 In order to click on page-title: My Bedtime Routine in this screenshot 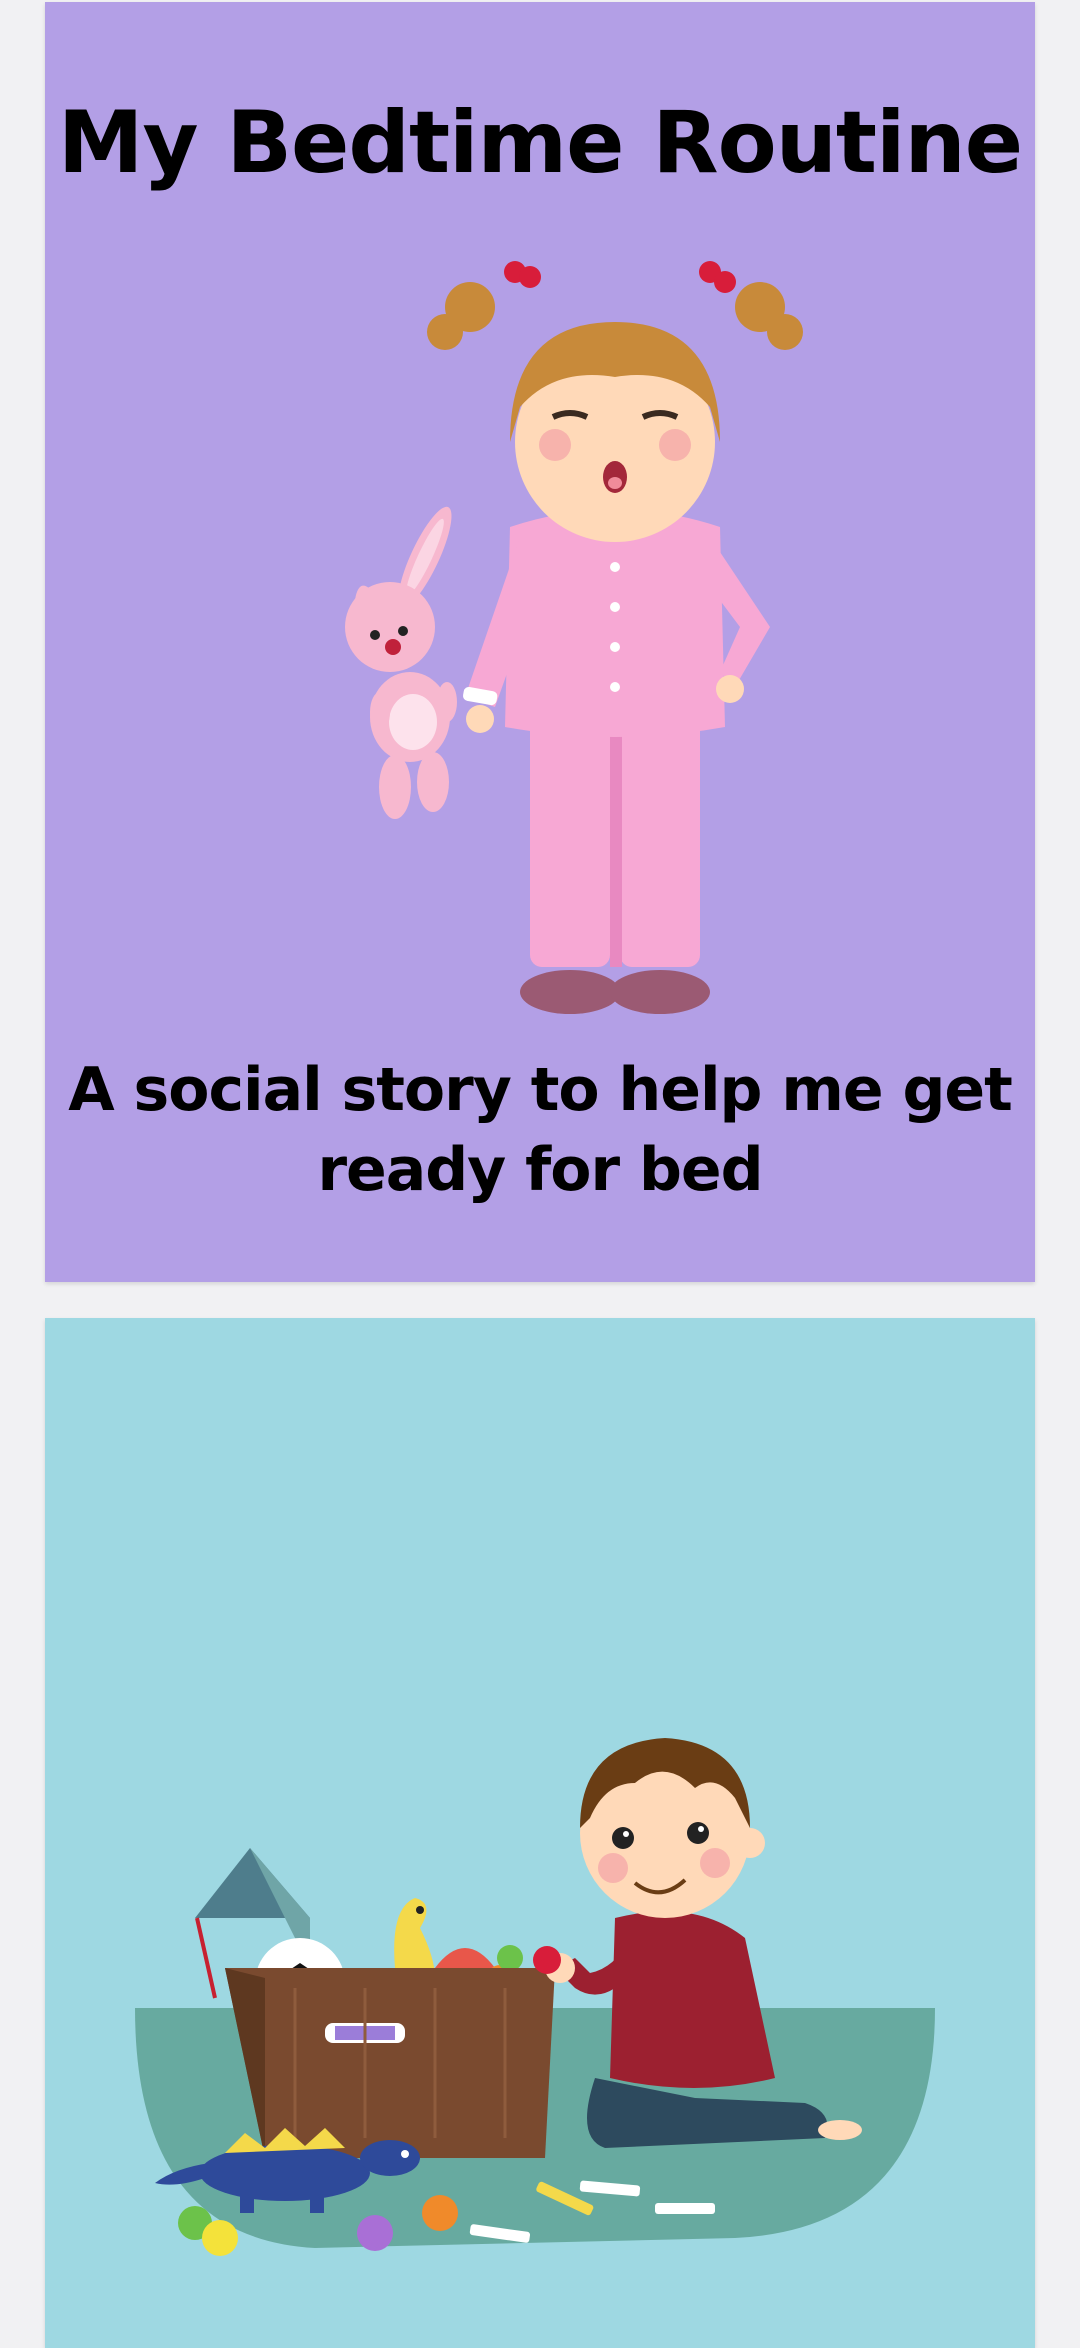, I will do `click(540, 143)`.